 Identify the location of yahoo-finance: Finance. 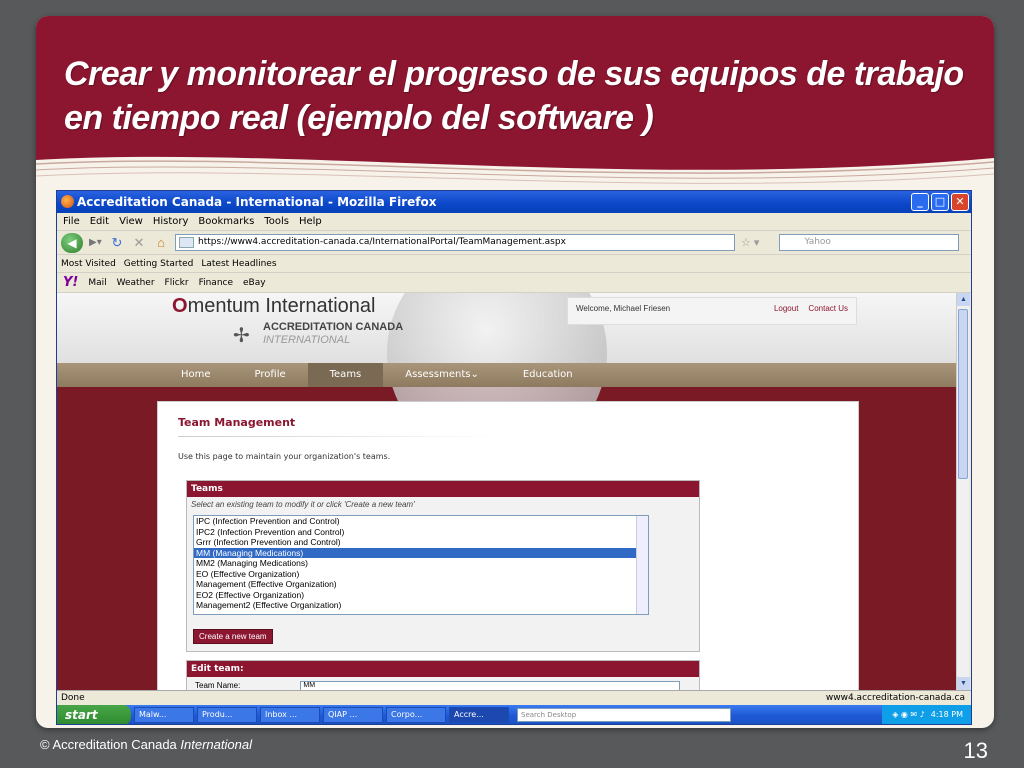
(216, 282).